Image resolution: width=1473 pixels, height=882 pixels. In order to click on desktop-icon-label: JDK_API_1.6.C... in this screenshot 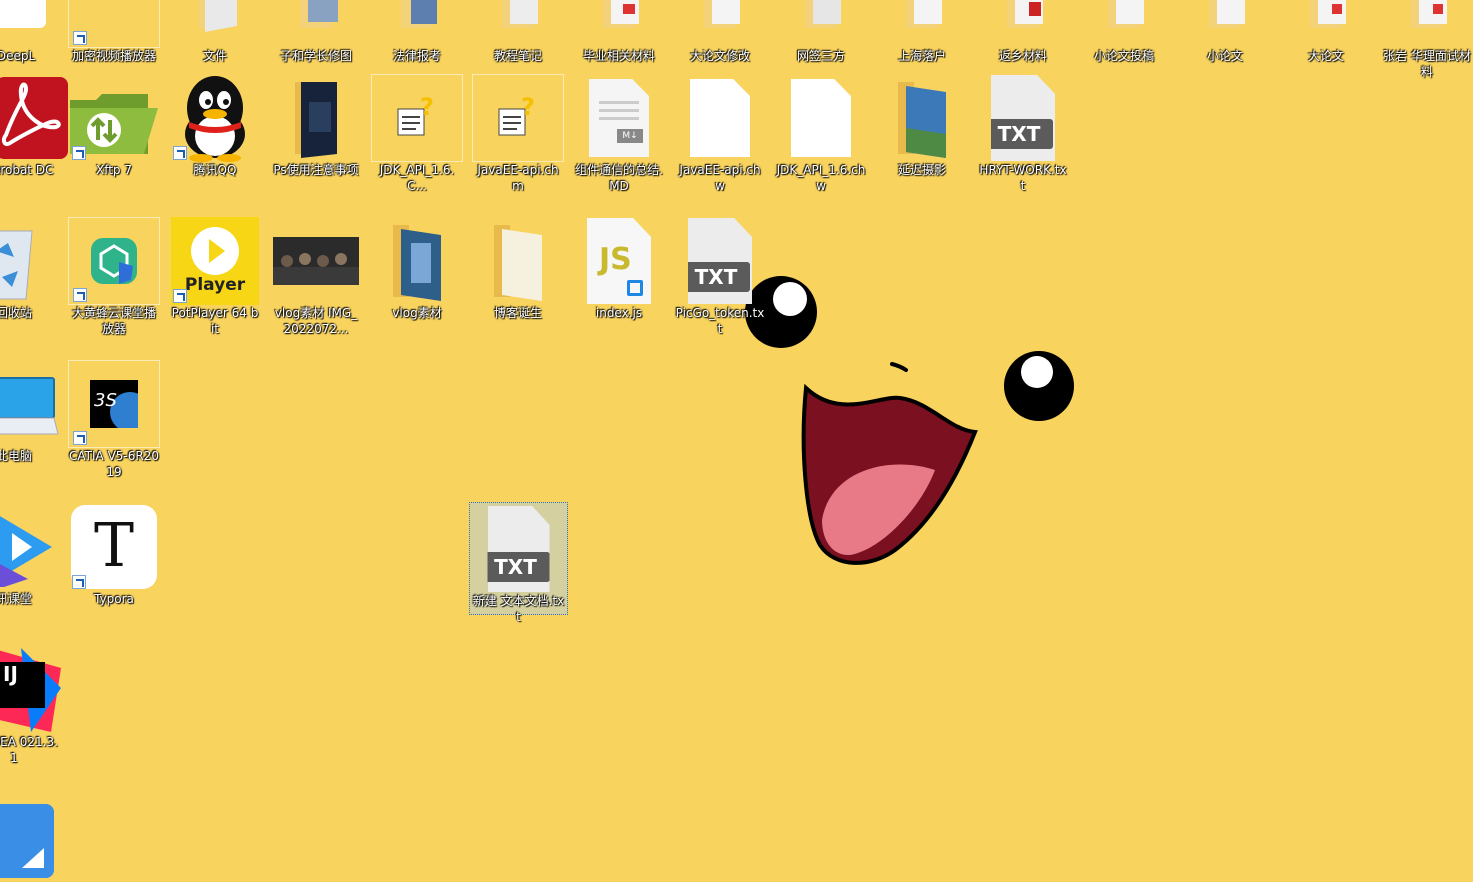, I will do `click(417, 178)`.